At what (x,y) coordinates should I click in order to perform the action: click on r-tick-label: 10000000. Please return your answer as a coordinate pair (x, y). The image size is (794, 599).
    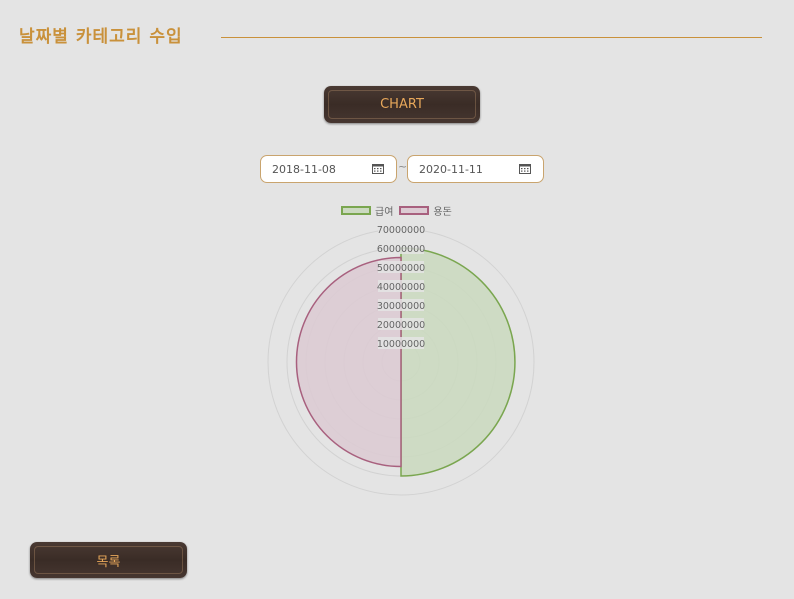
    Looking at the image, I should click on (401, 344).